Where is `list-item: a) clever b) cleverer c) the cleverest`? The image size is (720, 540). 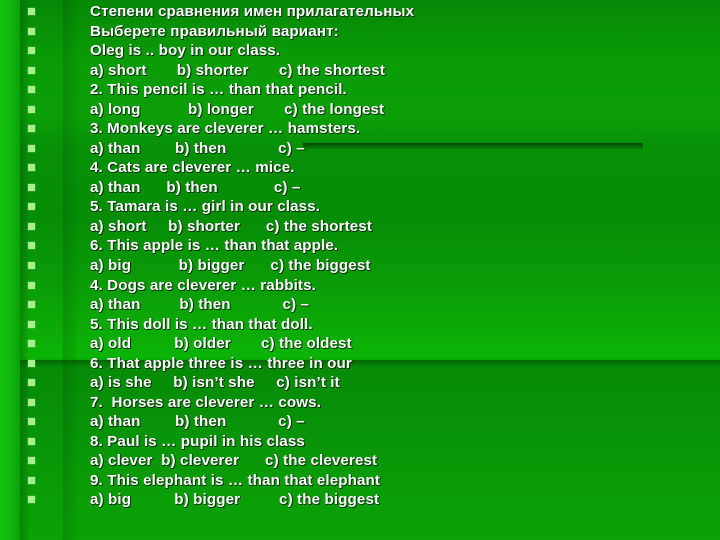 list-item: a) clever b) cleverer c) the cleverest is located at coordinates (360, 461).